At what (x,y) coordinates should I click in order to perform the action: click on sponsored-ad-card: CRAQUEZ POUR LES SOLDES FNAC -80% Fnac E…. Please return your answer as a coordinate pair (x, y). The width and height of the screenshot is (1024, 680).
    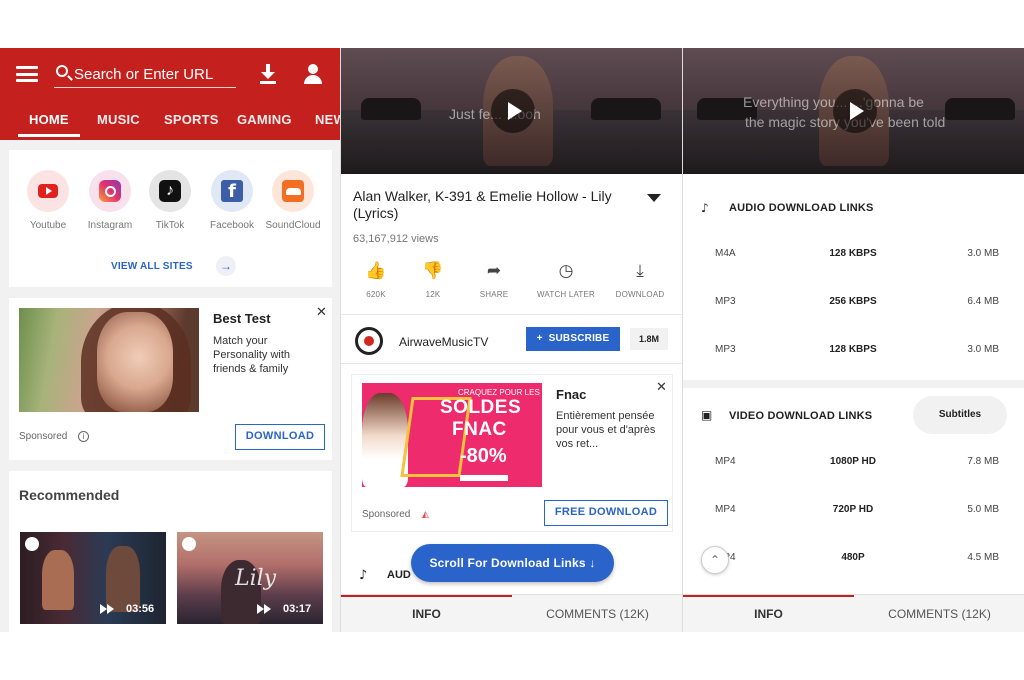
    Looking at the image, I should click on (512, 453).